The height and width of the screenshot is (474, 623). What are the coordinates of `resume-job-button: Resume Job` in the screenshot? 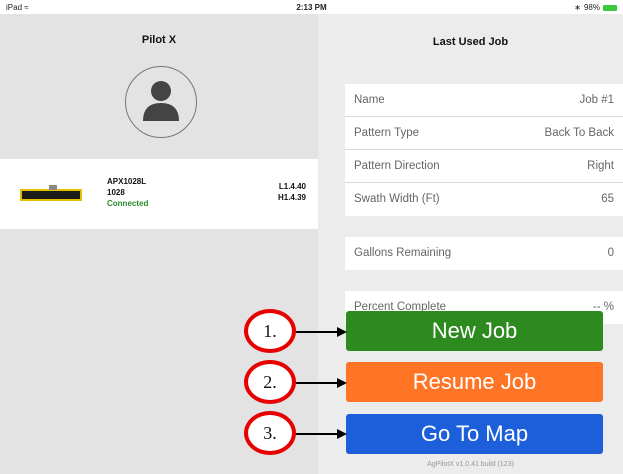 It's located at (474, 382).